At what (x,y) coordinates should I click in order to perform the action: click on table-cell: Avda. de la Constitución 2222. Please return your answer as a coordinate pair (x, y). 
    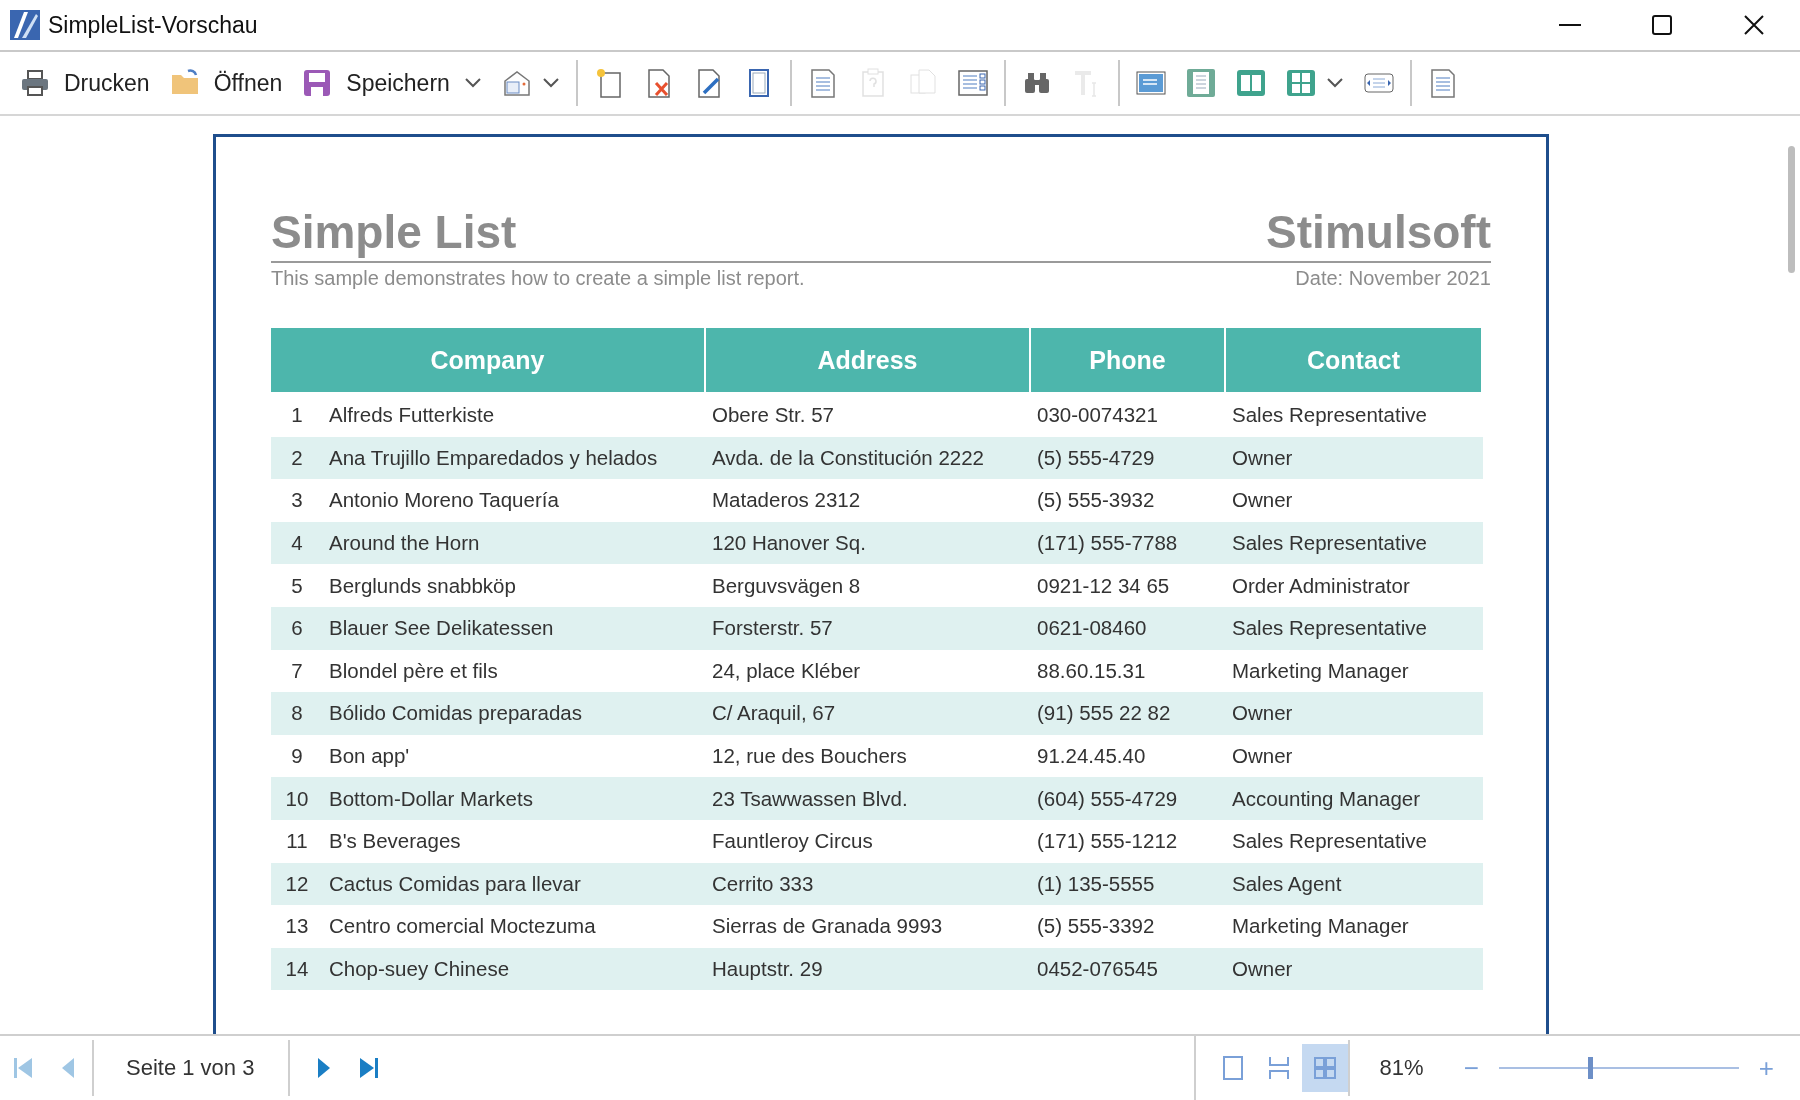
    Looking at the image, I should click on (868, 458).